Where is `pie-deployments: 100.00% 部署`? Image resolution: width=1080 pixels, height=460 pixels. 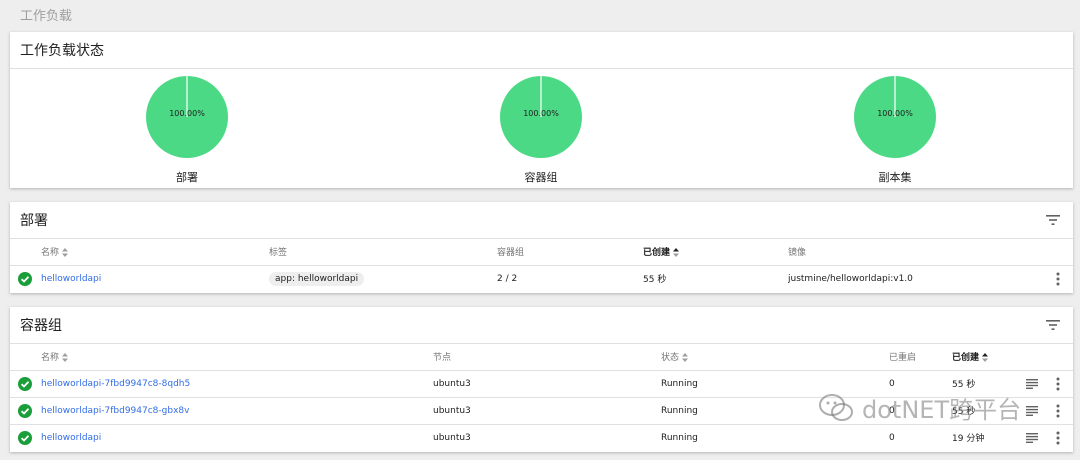 pie-deployments: 100.00% 部署 is located at coordinates (187, 130).